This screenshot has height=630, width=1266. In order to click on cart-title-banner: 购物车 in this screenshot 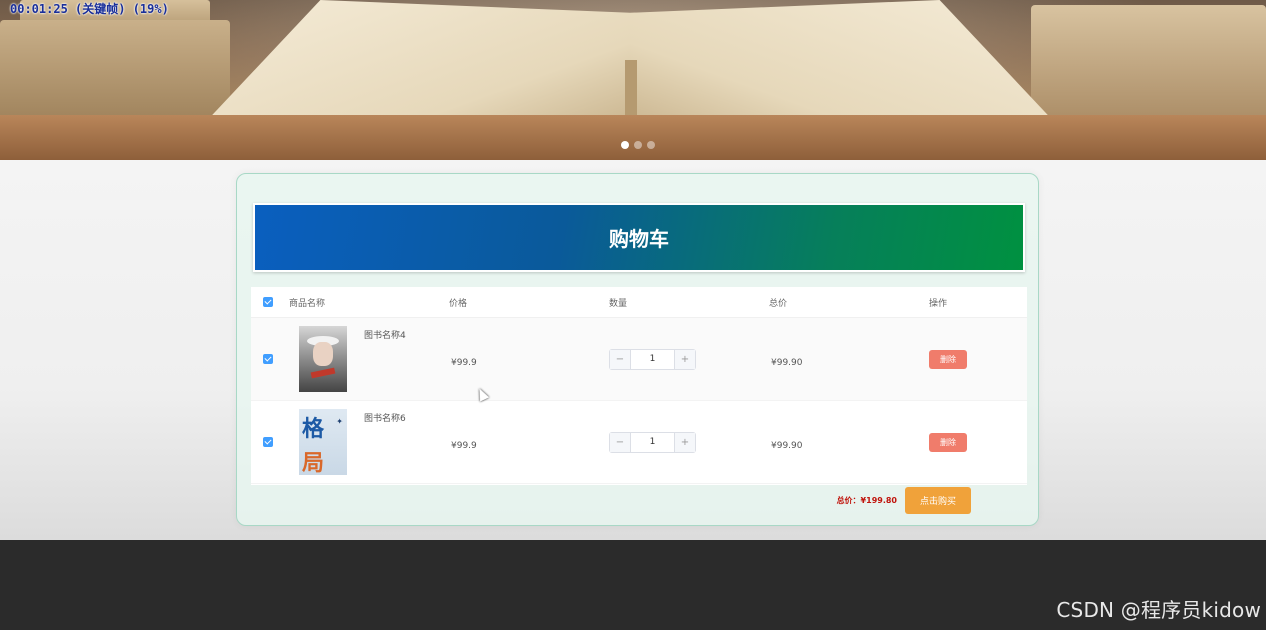, I will do `click(639, 237)`.